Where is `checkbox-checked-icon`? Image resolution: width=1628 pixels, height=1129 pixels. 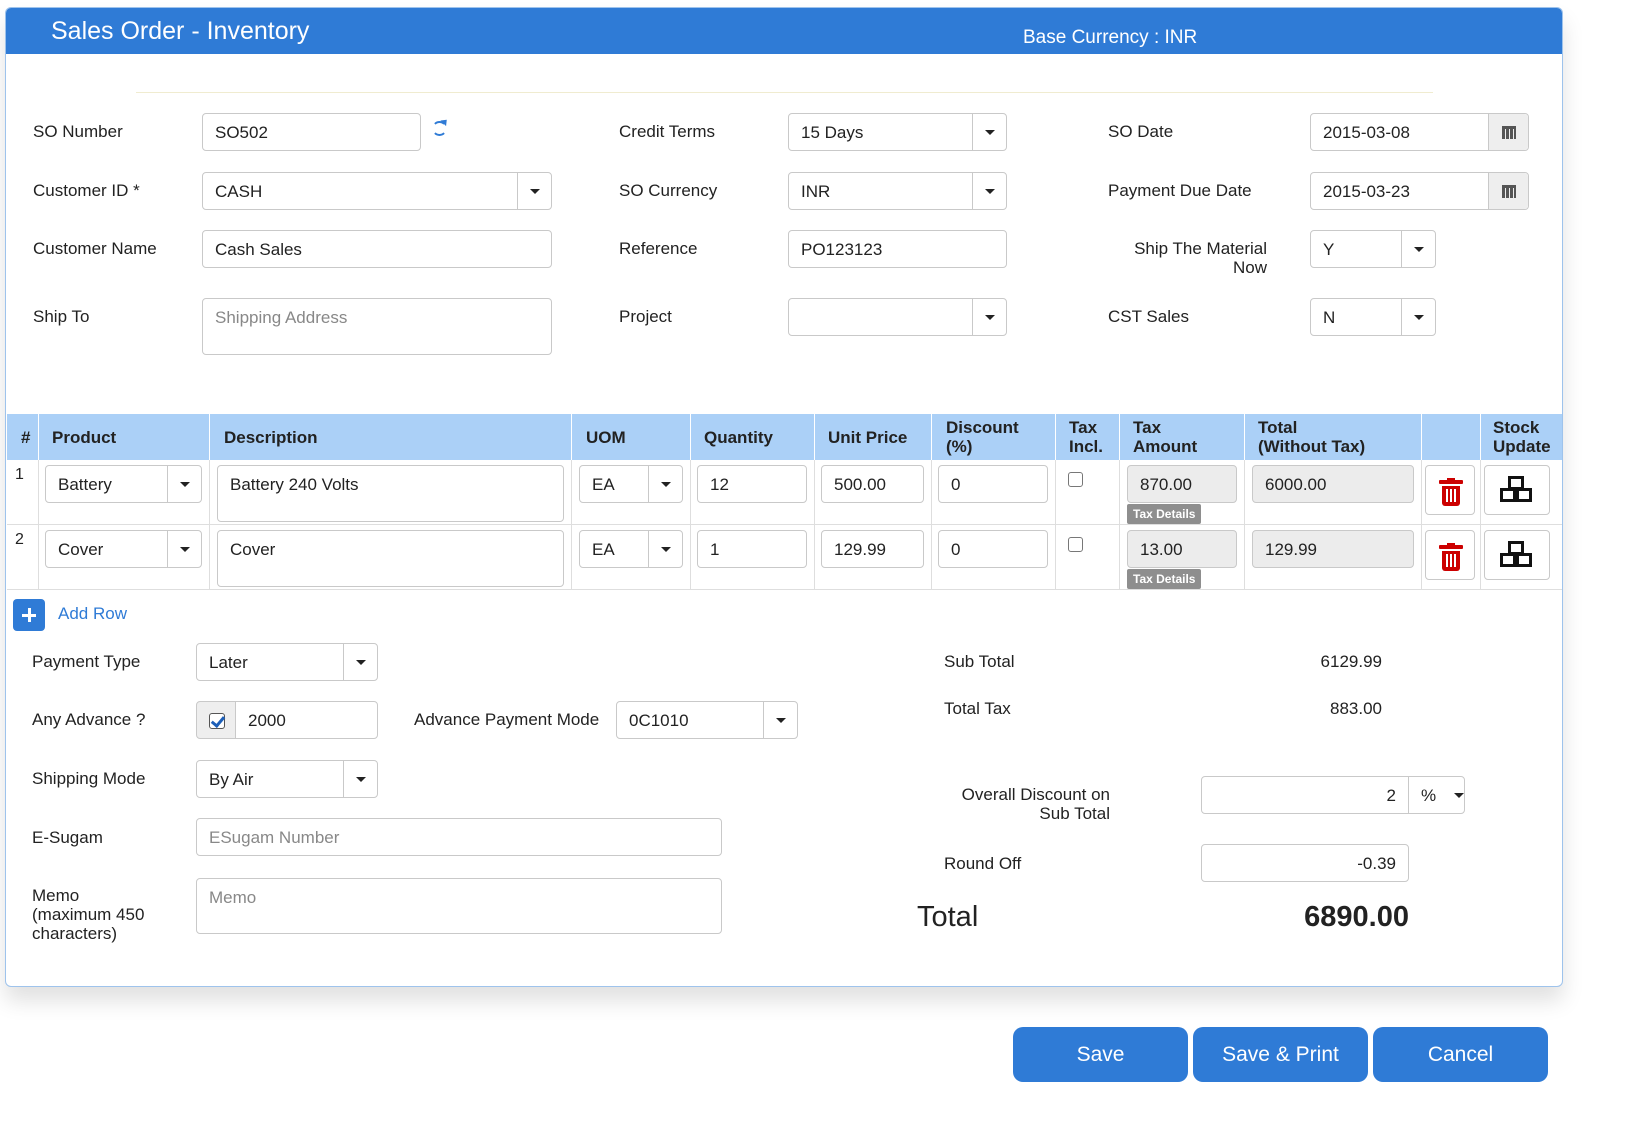 checkbox-checked-icon is located at coordinates (217, 721).